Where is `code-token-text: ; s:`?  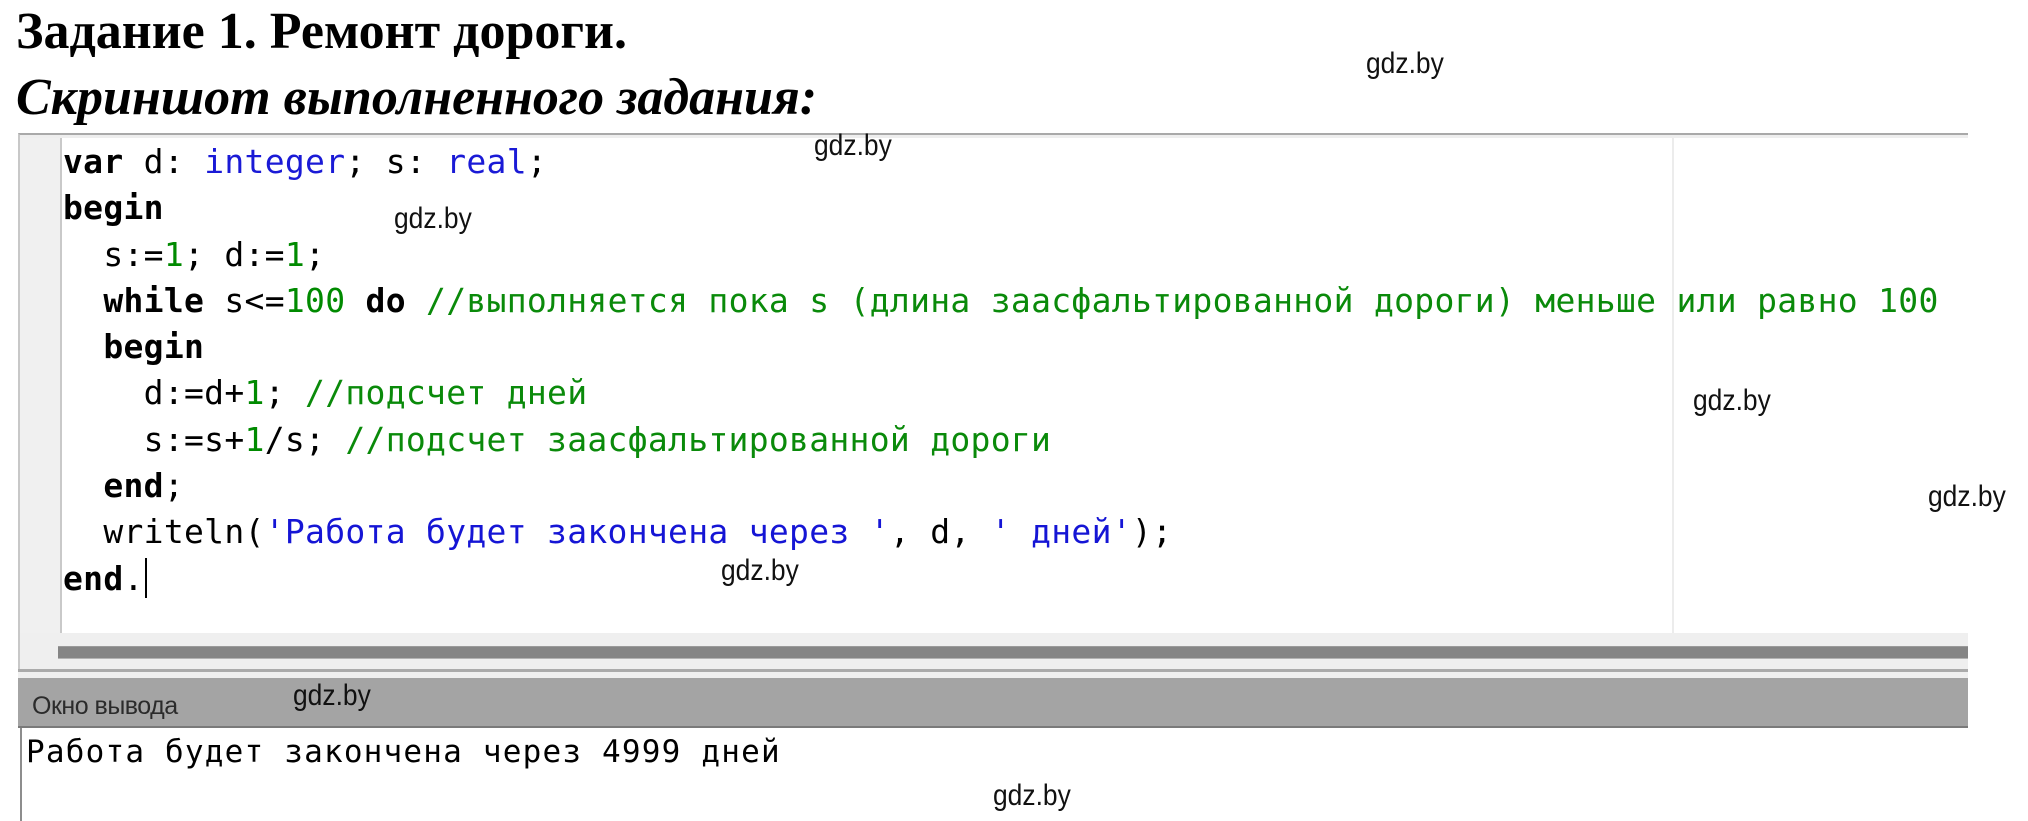
code-token-text: ; s: is located at coordinates (396, 161).